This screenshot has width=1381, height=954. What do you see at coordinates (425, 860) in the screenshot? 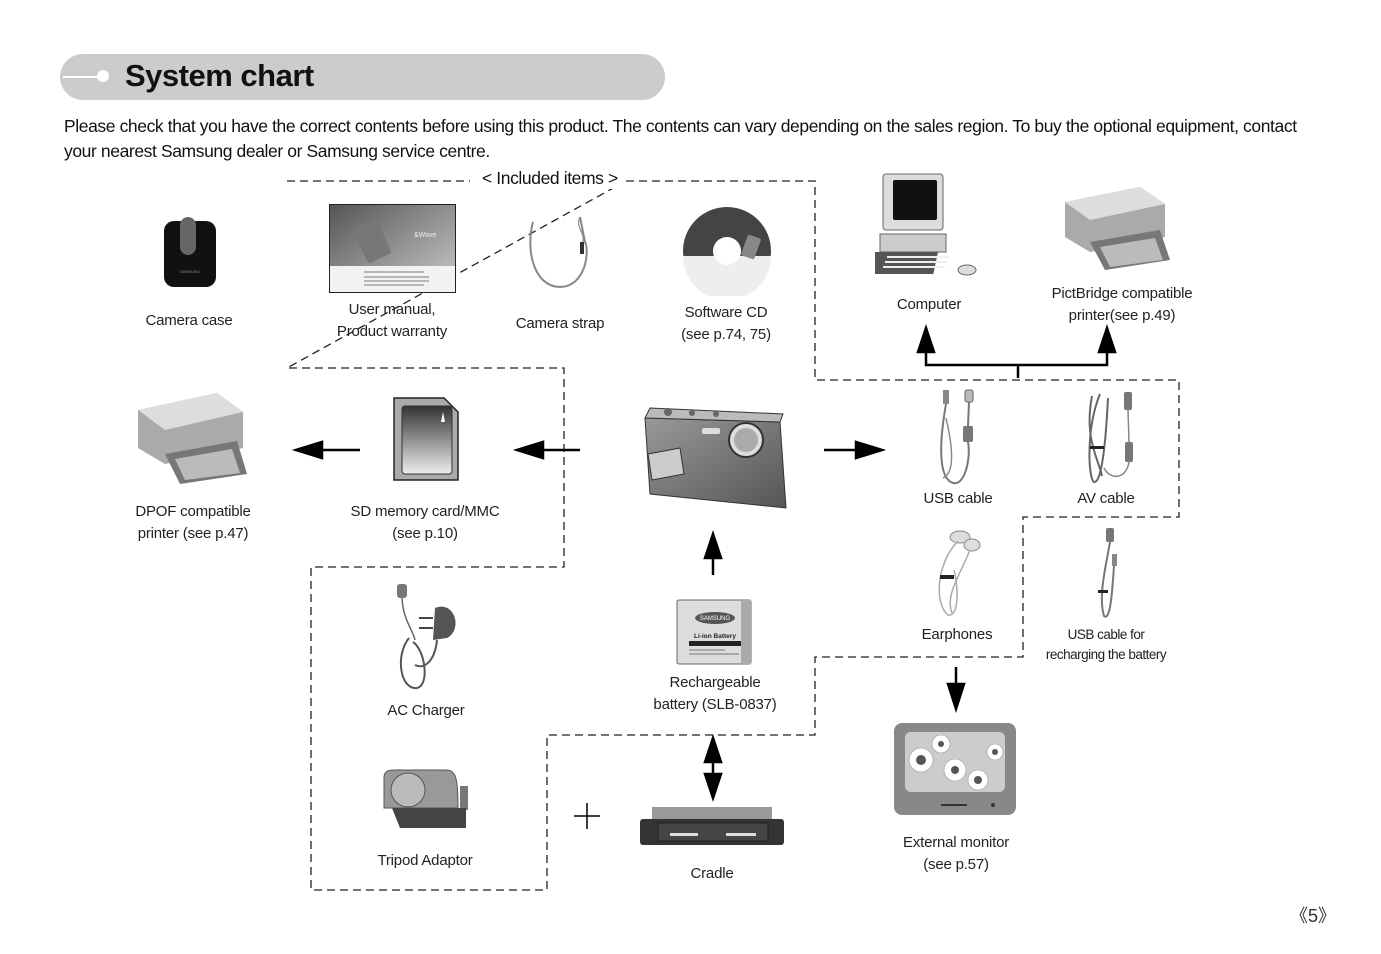
I see `tripod-adaptor-label: Tripod Adaptor` at bounding box center [425, 860].